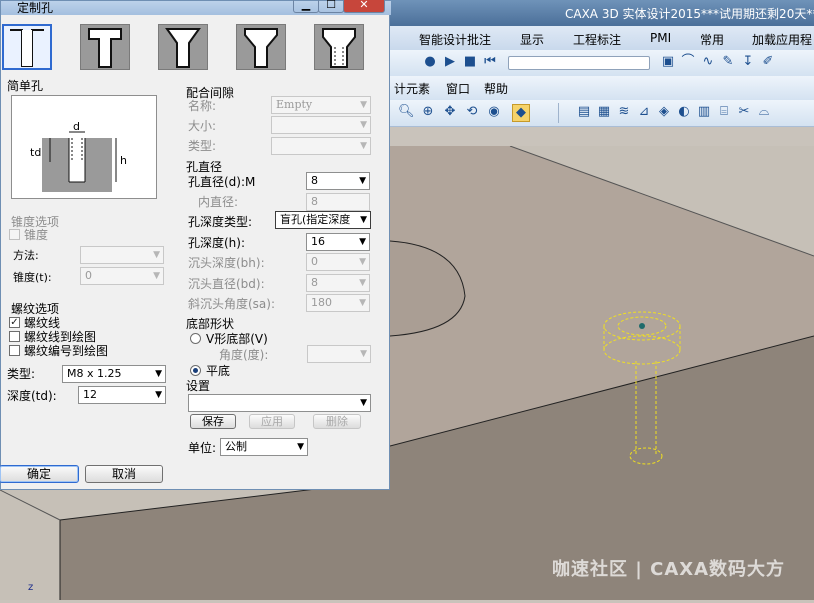  Describe the element at coordinates (532, 39) in the screenshot. I see `menu-display: 显示` at that location.